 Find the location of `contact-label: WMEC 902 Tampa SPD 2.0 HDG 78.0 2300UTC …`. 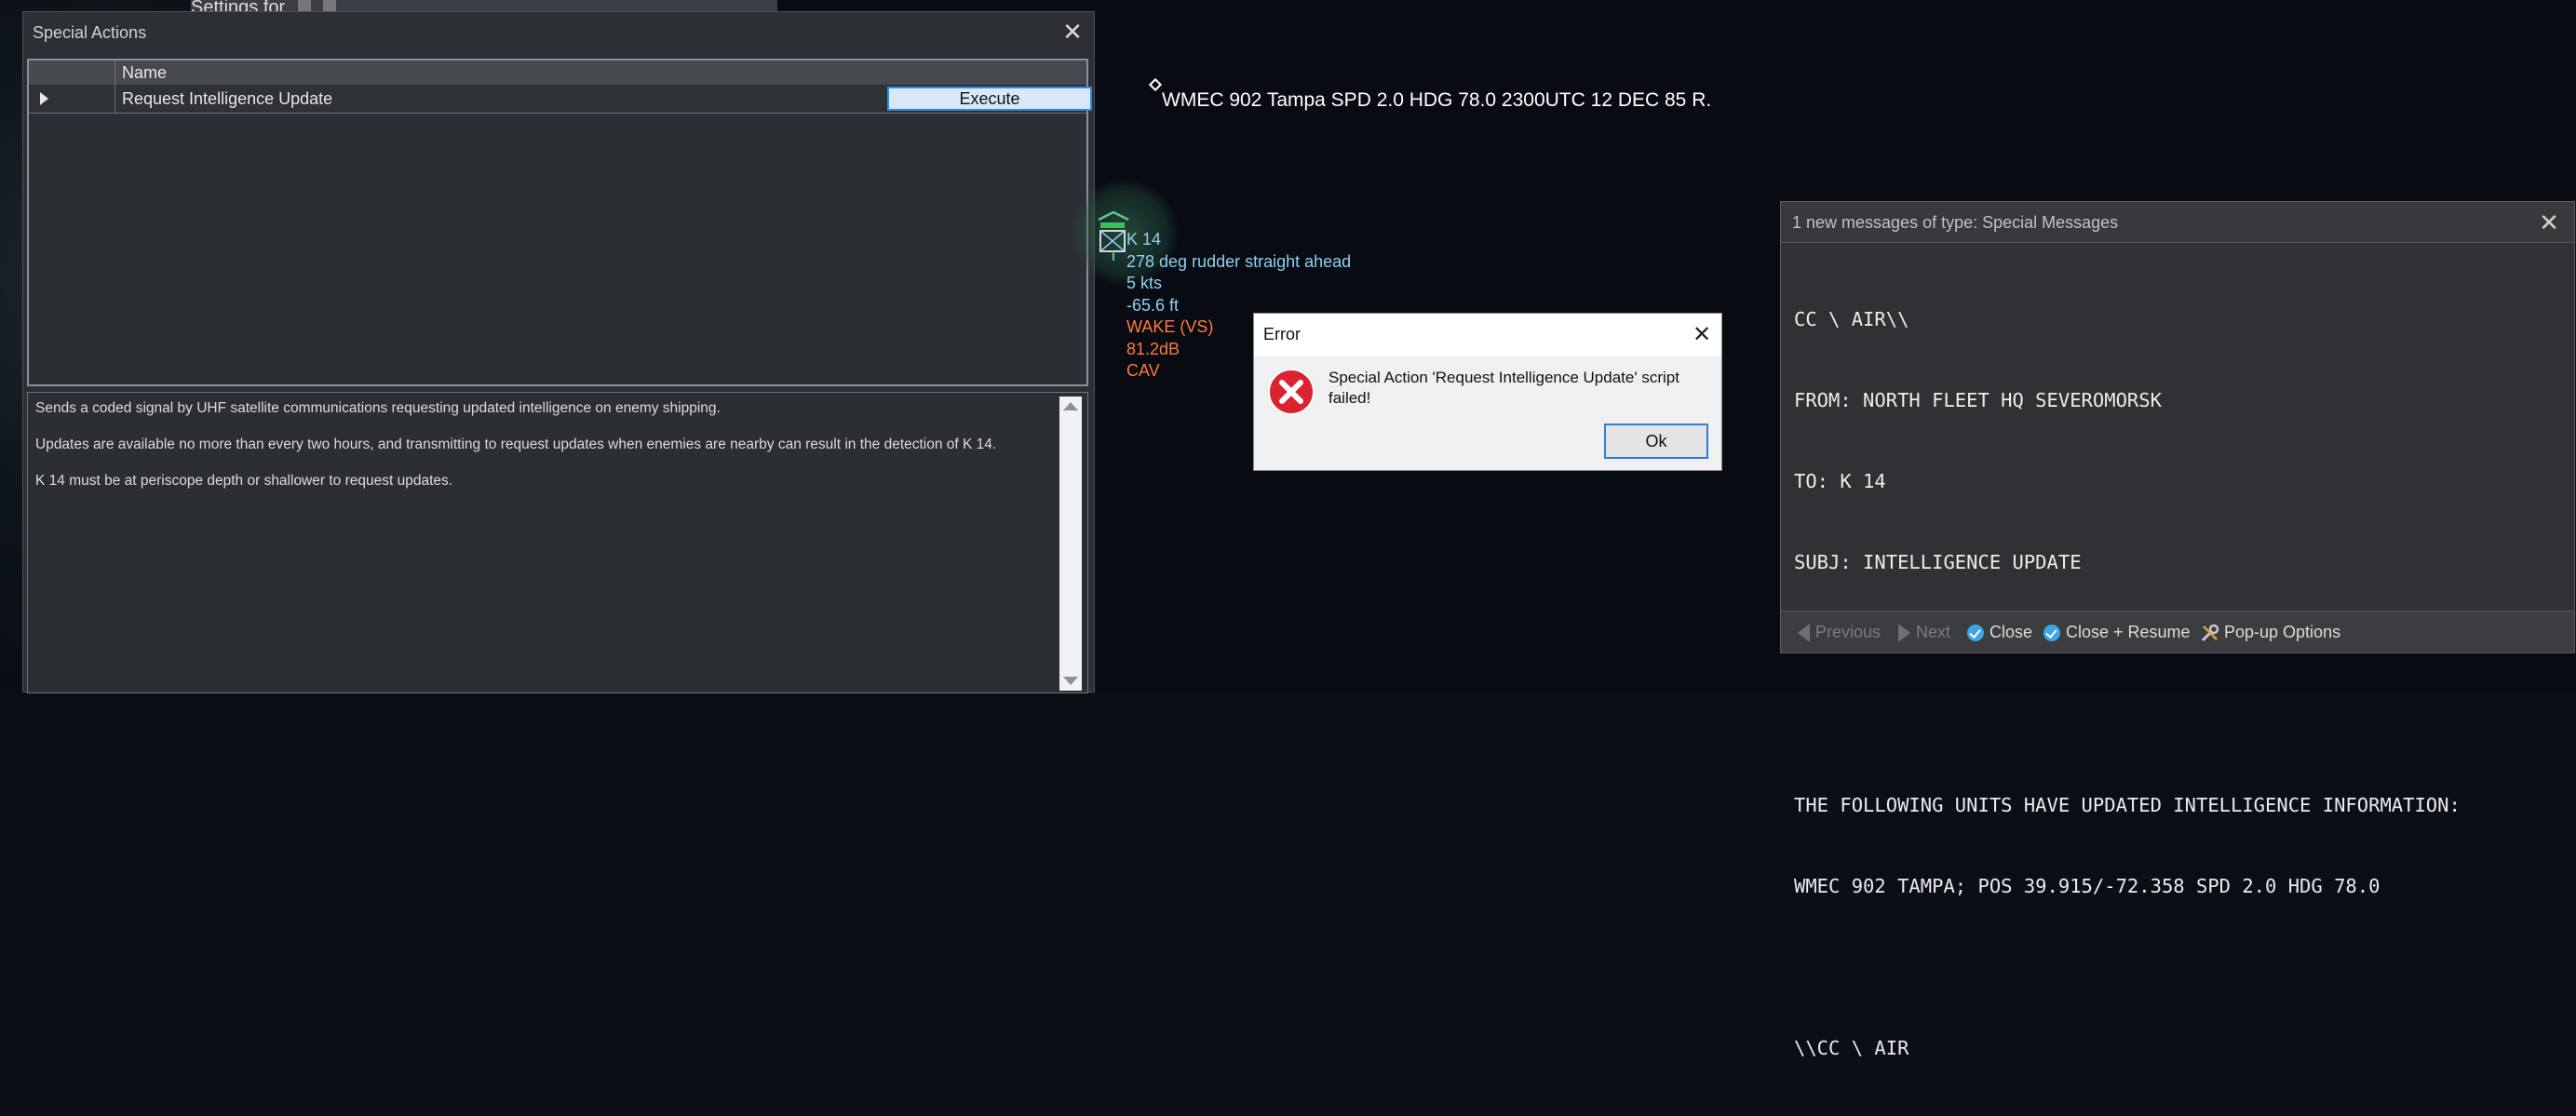

contact-label: WMEC 902 Tampa SPD 2.0 HDG 78.0 2300UTC … is located at coordinates (1437, 100).